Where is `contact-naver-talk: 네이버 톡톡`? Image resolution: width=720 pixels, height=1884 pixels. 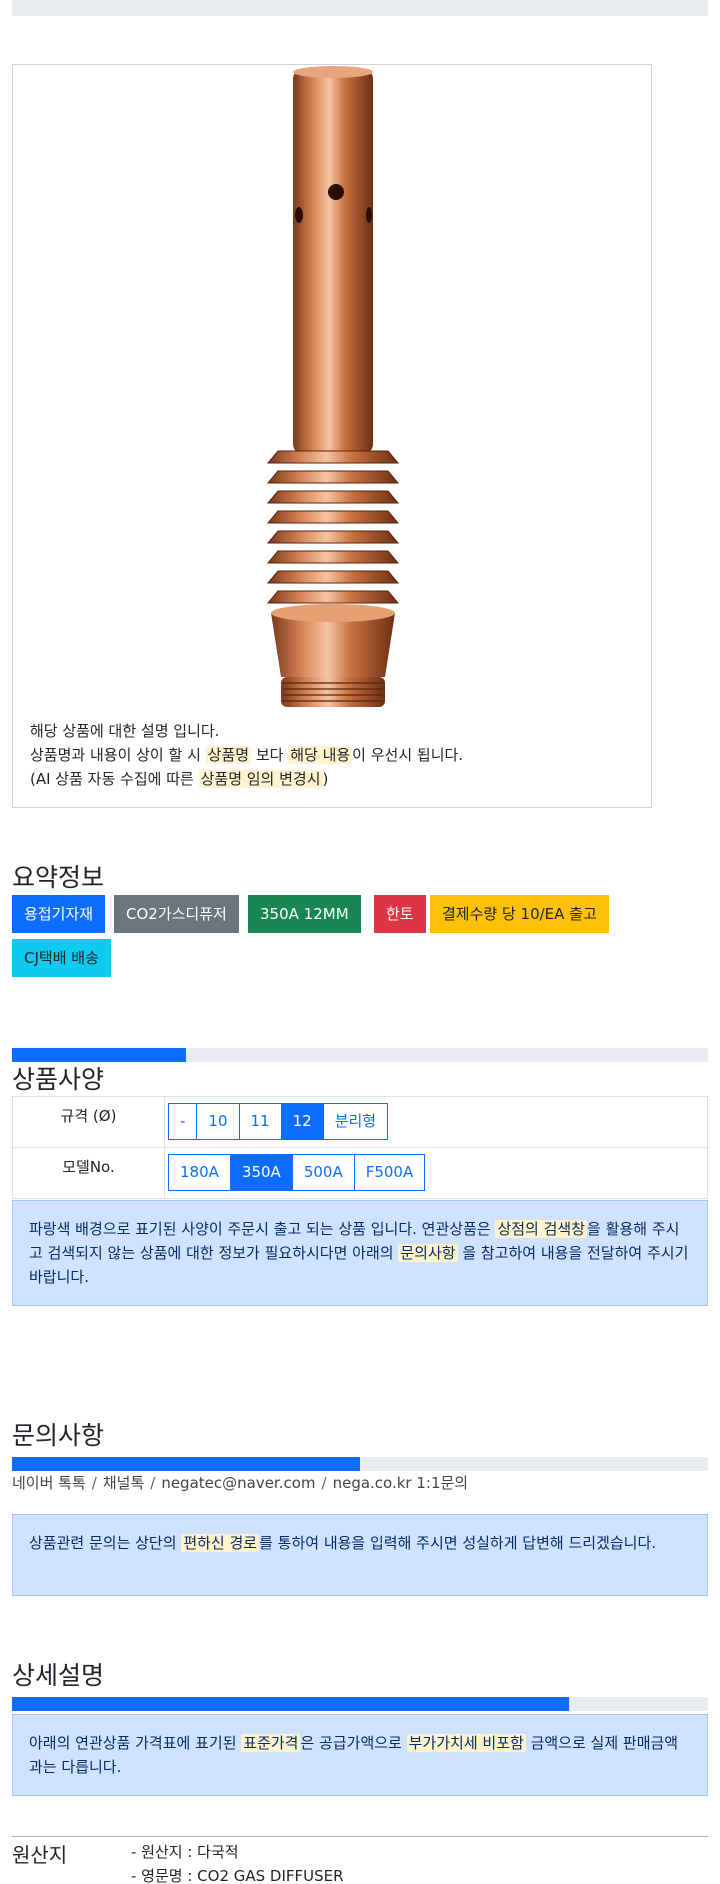
contact-naver-talk: 네이버 톡톡 is located at coordinates (49, 1483).